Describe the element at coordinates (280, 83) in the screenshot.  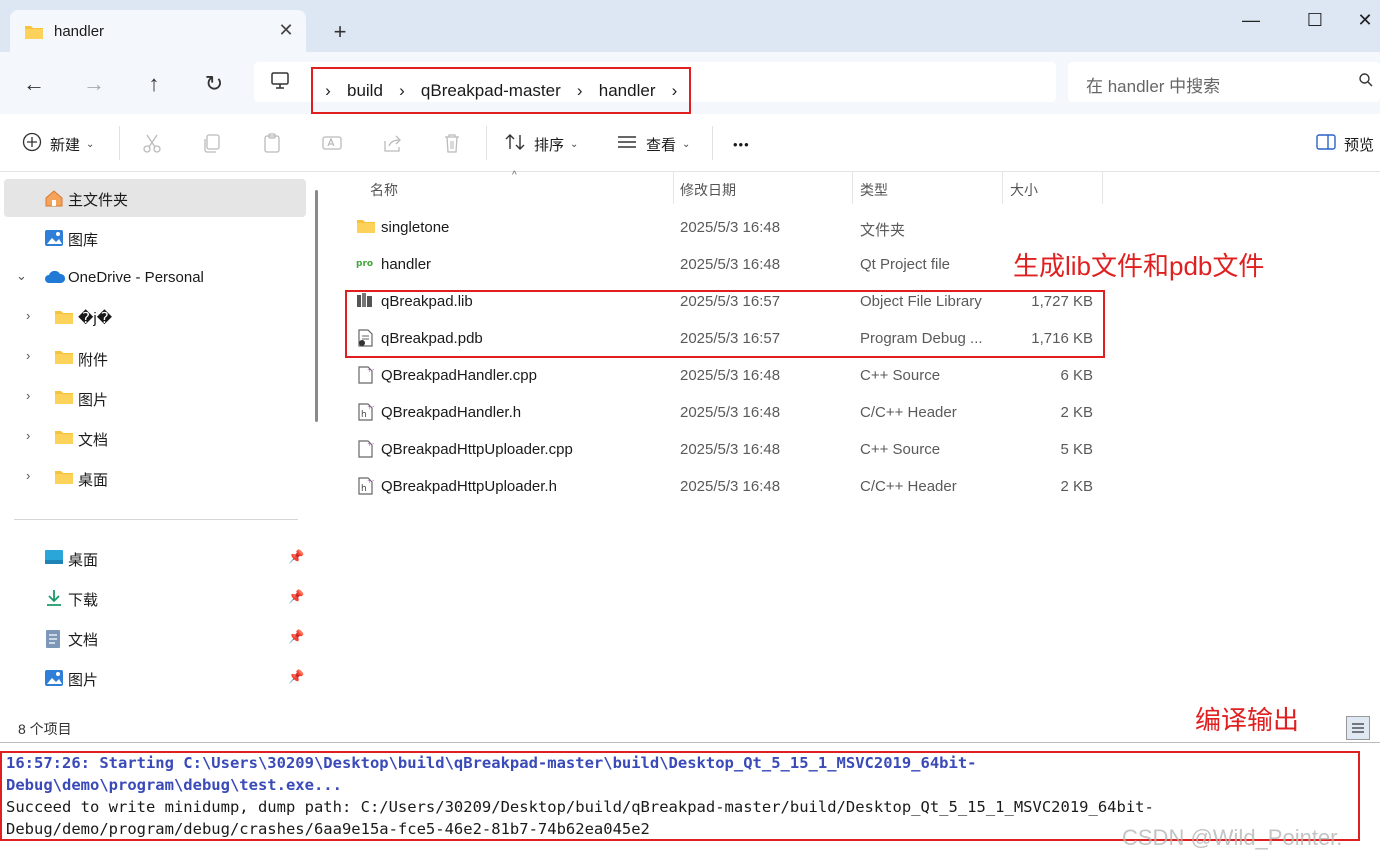
I see `computer-icon` at that location.